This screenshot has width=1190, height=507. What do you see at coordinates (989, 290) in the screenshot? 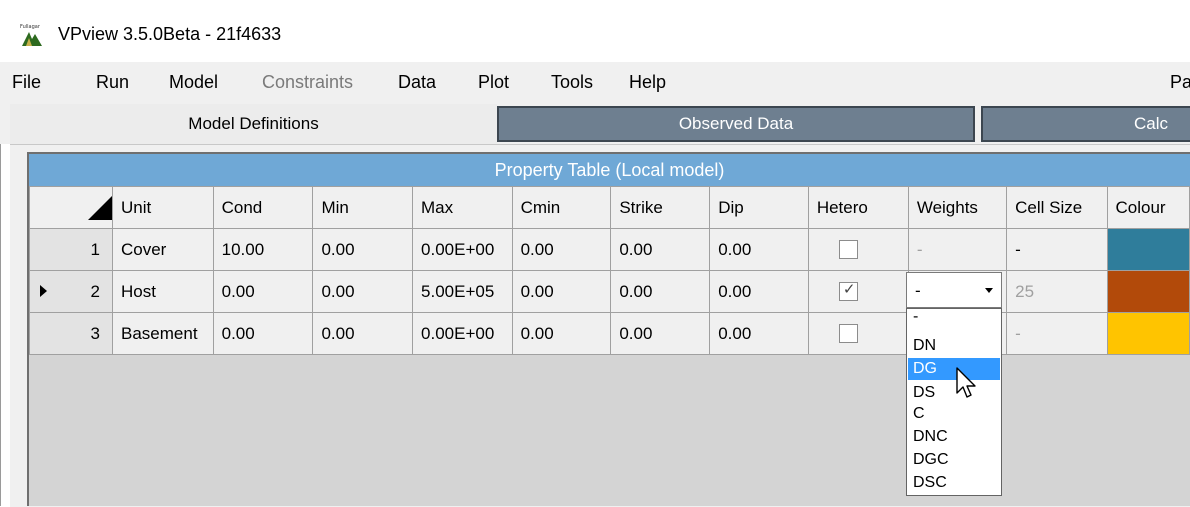
I see `chevron-down-icon` at bounding box center [989, 290].